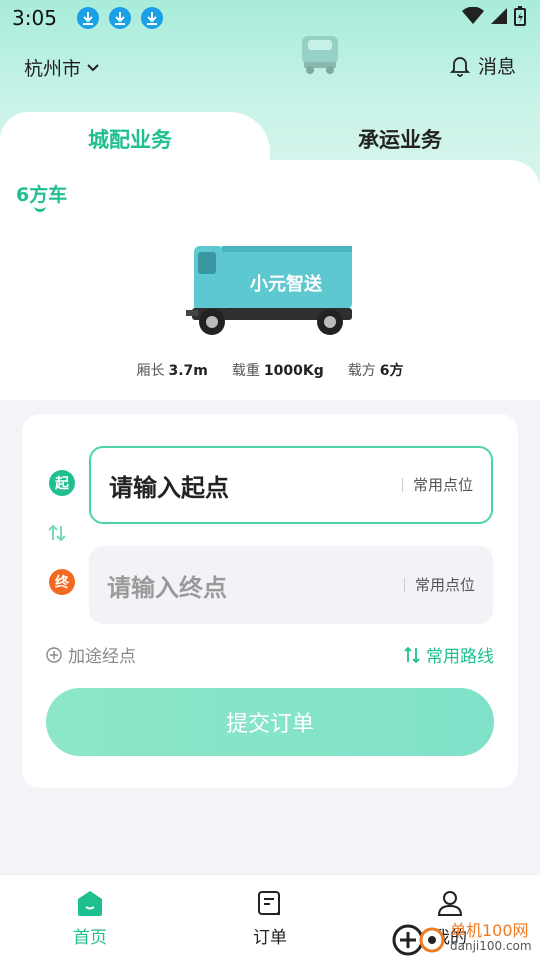  What do you see at coordinates (102, 657) in the screenshot?
I see `add-waypoint-label: 加途经点` at bounding box center [102, 657].